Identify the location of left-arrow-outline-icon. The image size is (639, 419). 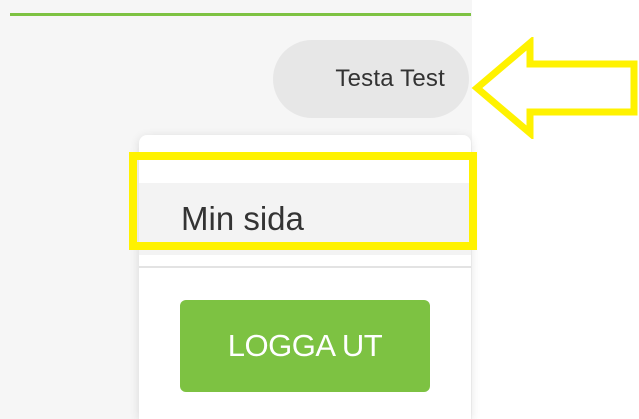
(554, 88).